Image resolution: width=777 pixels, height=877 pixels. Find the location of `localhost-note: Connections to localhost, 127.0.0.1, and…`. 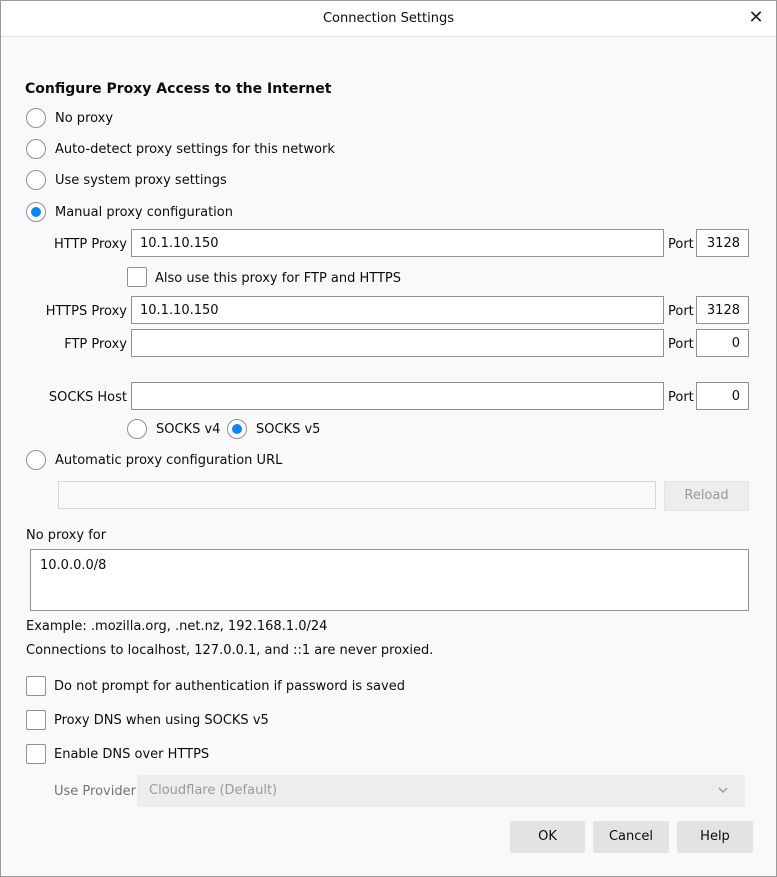

localhost-note: Connections to localhost, 127.0.0.1, and… is located at coordinates (230, 650).